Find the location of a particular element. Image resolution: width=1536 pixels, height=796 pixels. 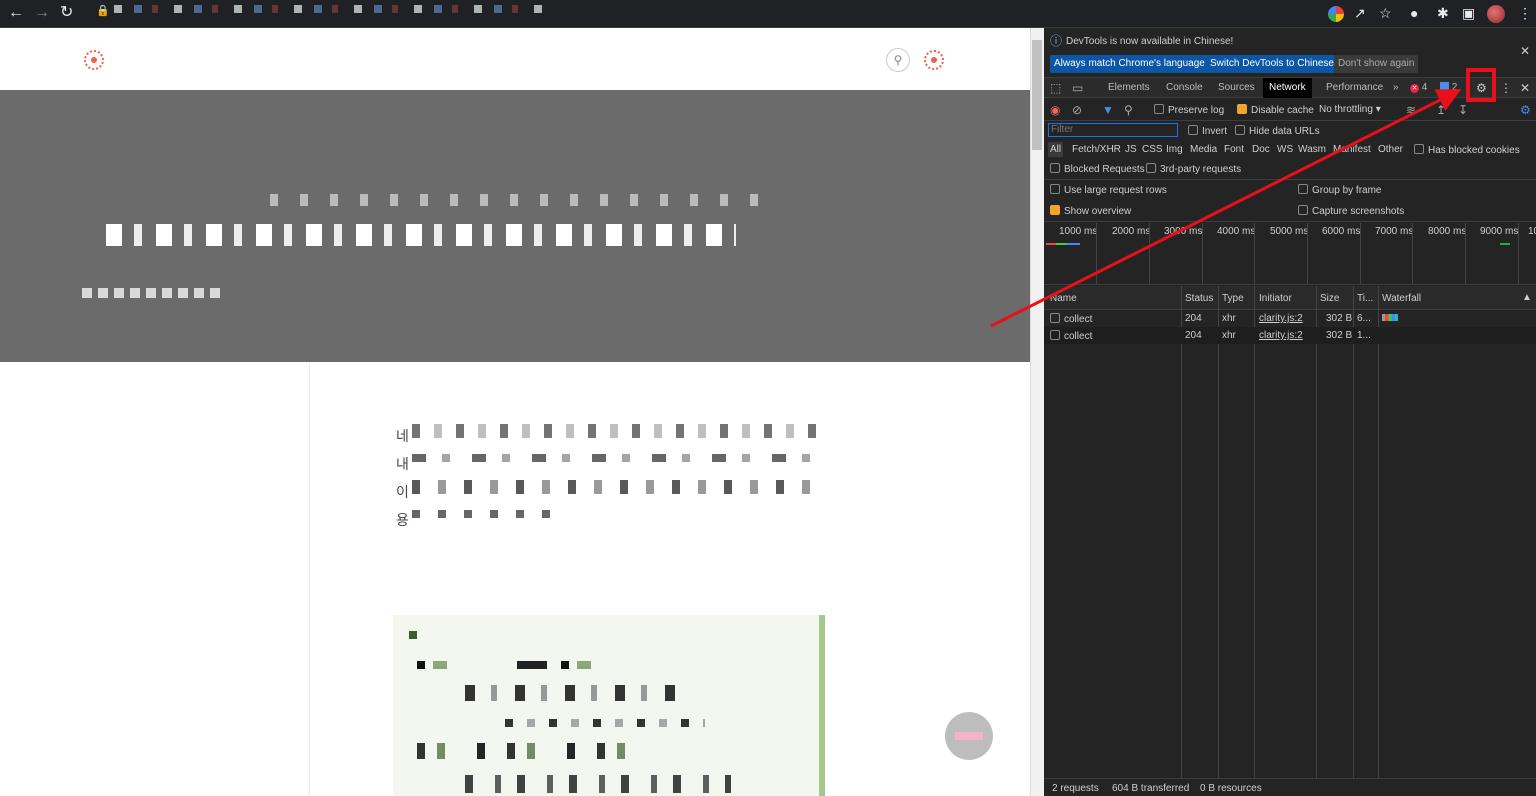

column-name: Name is located at coordinates (1063, 298).